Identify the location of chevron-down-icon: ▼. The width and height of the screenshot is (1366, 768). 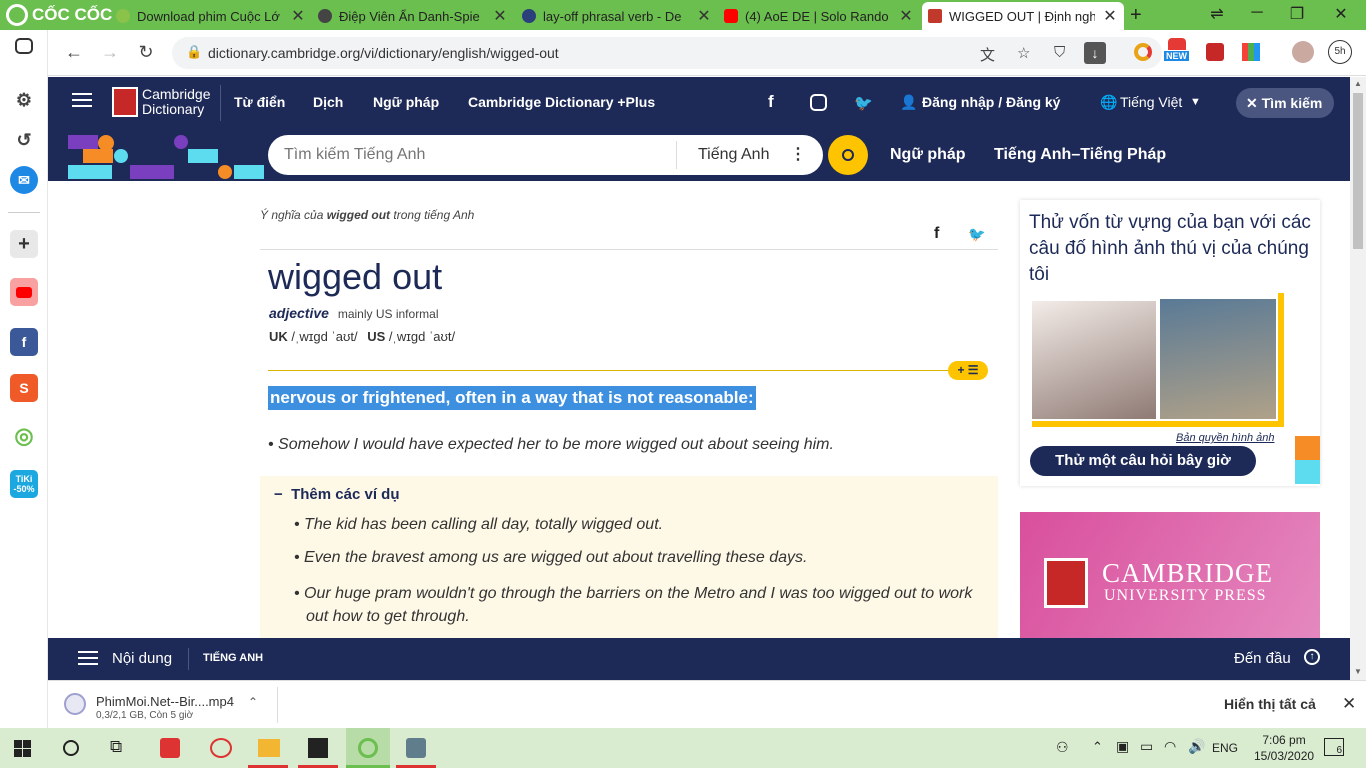
(1195, 102).